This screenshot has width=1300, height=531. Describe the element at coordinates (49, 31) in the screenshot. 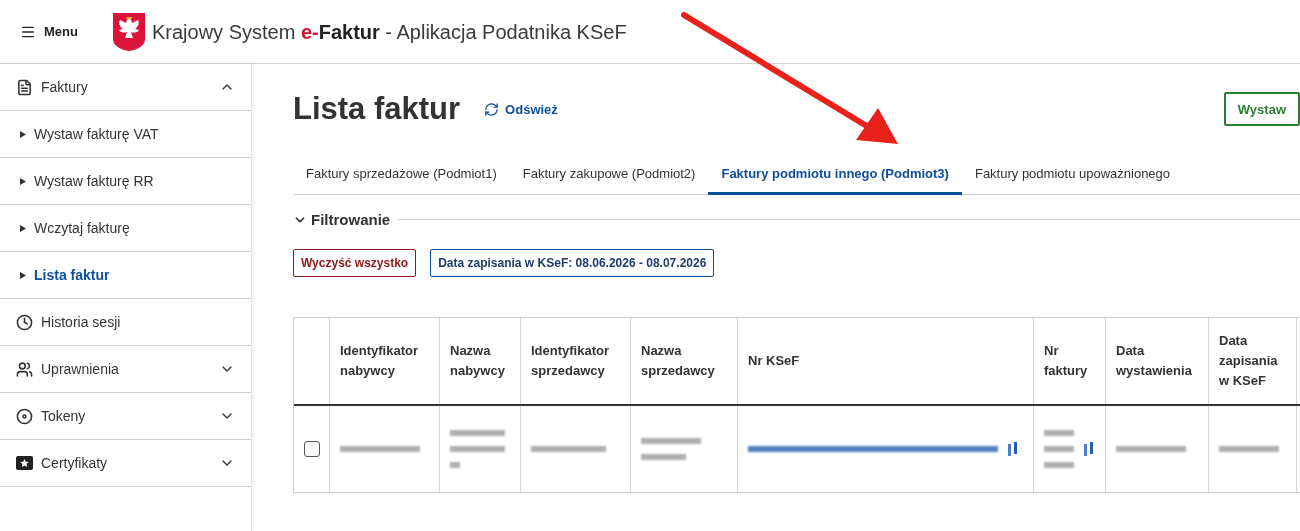

I see `menu-button: Menu` at that location.